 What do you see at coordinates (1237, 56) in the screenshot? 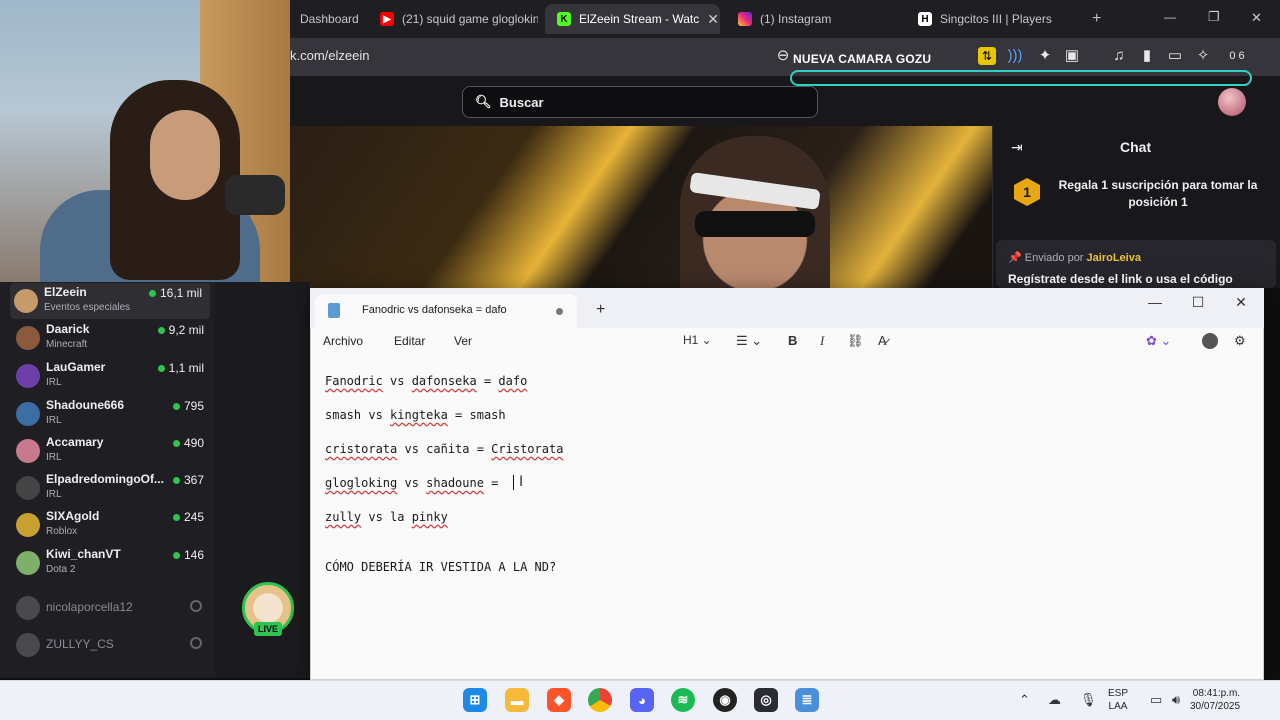
I see `counter-badge: 0 6` at bounding box center [1237, 56].